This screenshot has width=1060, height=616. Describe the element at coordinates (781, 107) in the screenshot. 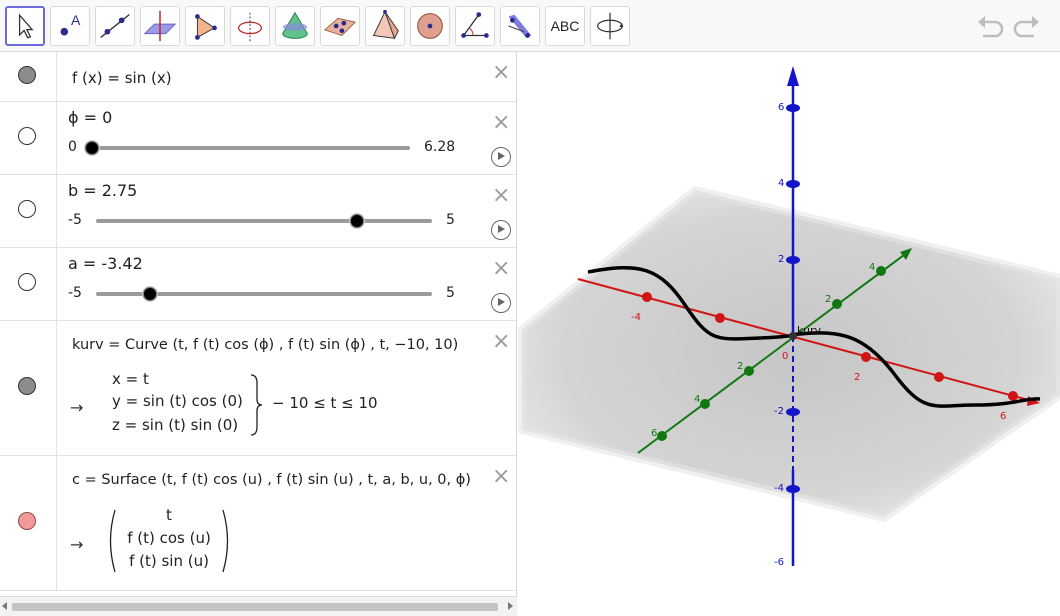

I see `z-tick-label: 6` at that location.